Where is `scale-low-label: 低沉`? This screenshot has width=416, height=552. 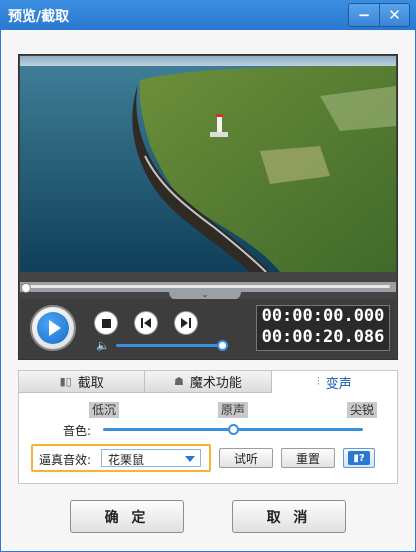 scale-low-label: 低沉 is located at coordinates (104, 410).